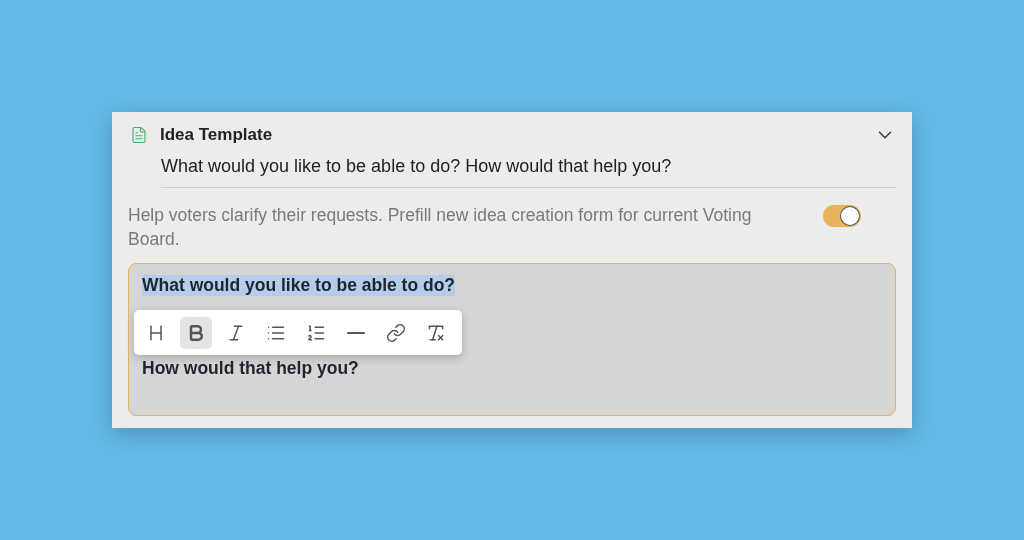  Describe the element at coordinates (217, 135) in the screenshot. I see `template-title: Idea Template` at that location.